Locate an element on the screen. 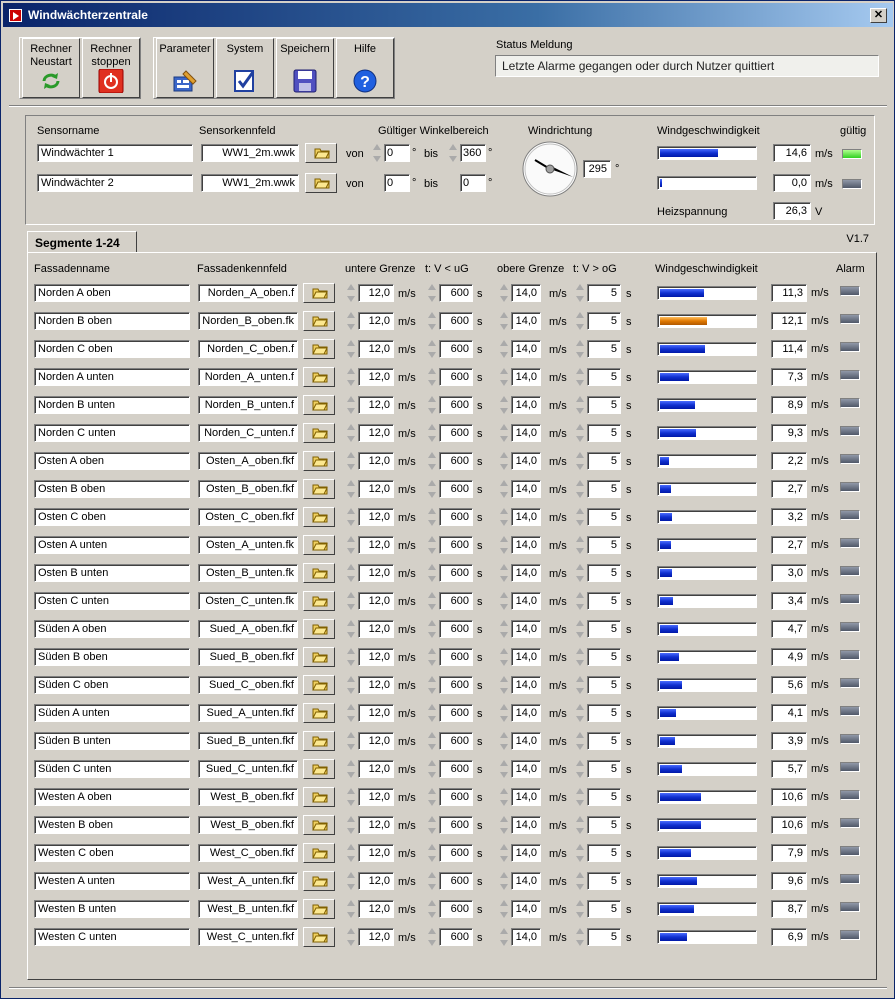  sensor-name-field: Windwächter 2 is located at coordinates (115, 183).